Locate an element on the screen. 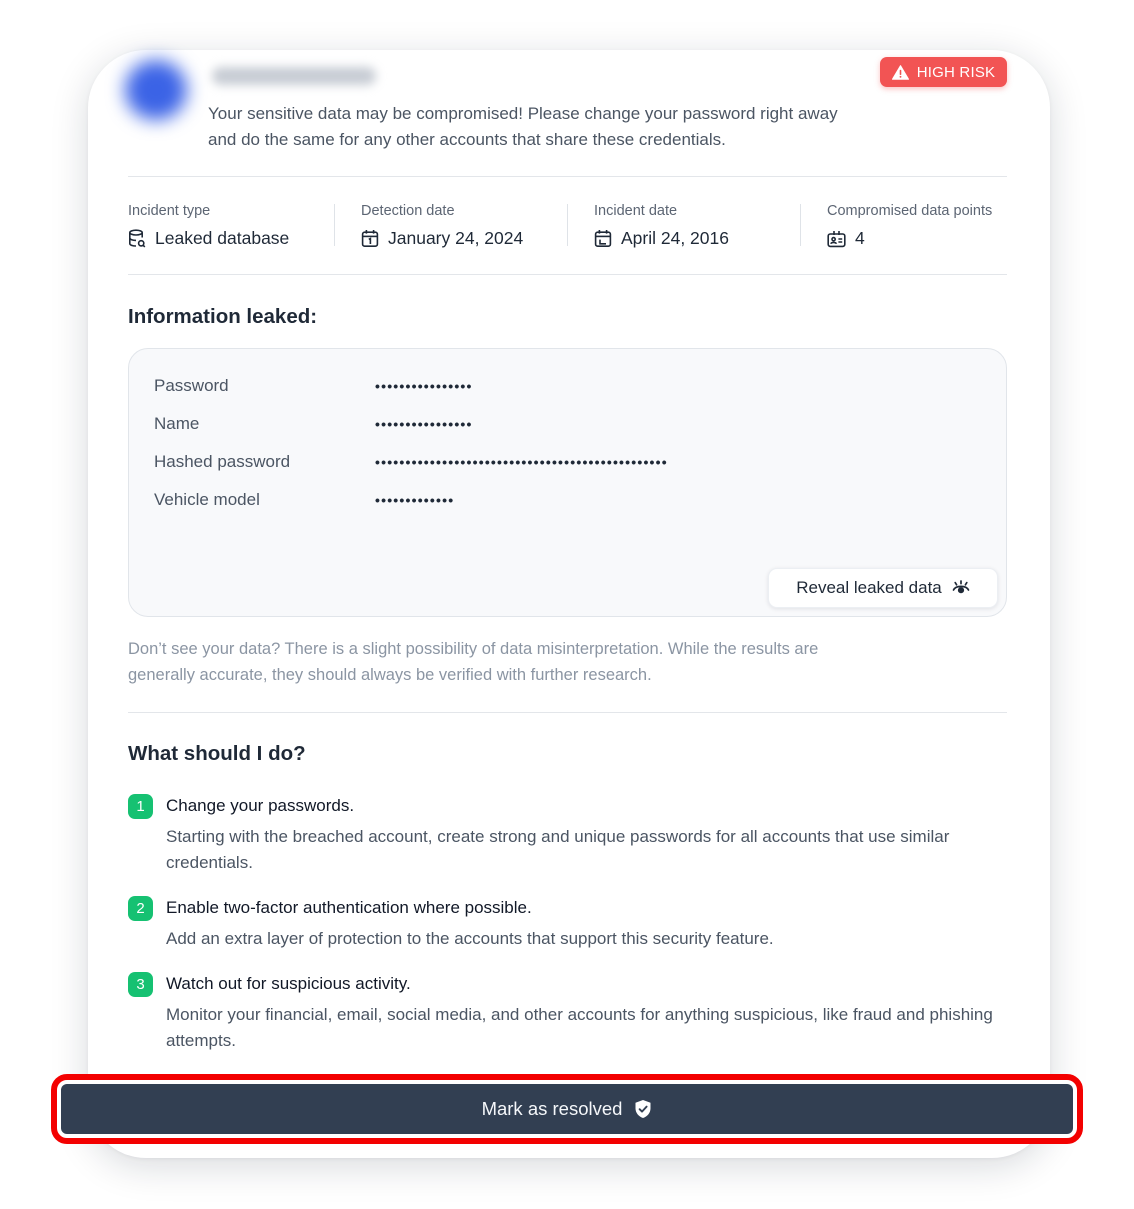  risk-badge-label: HIGH RISK is located at coordinates (956, 72).